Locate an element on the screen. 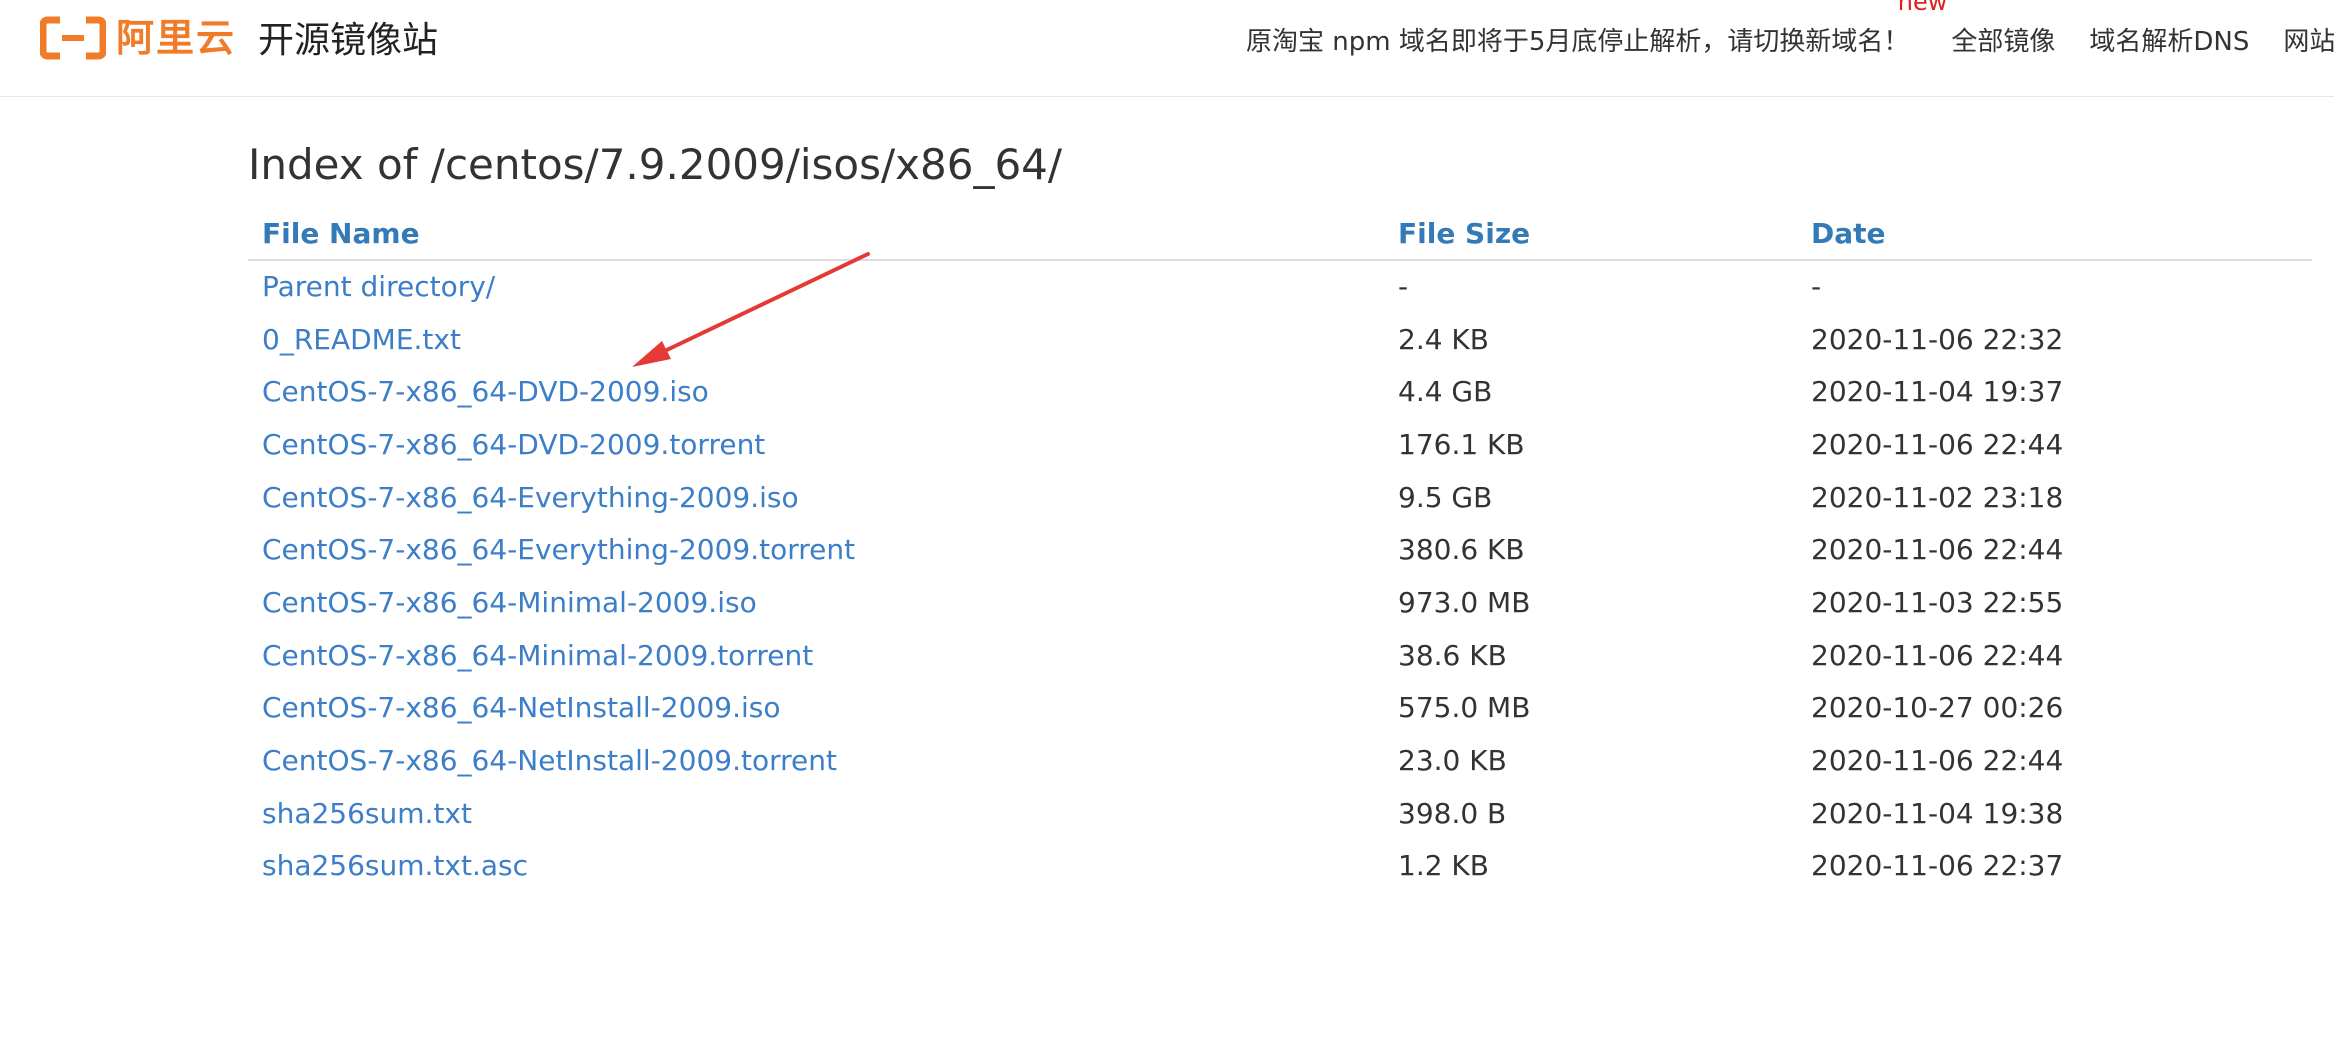 This screenshot has width=2334, height=1037. file-size-cell: 380.6 KB is located at coordinates (1461, 550).